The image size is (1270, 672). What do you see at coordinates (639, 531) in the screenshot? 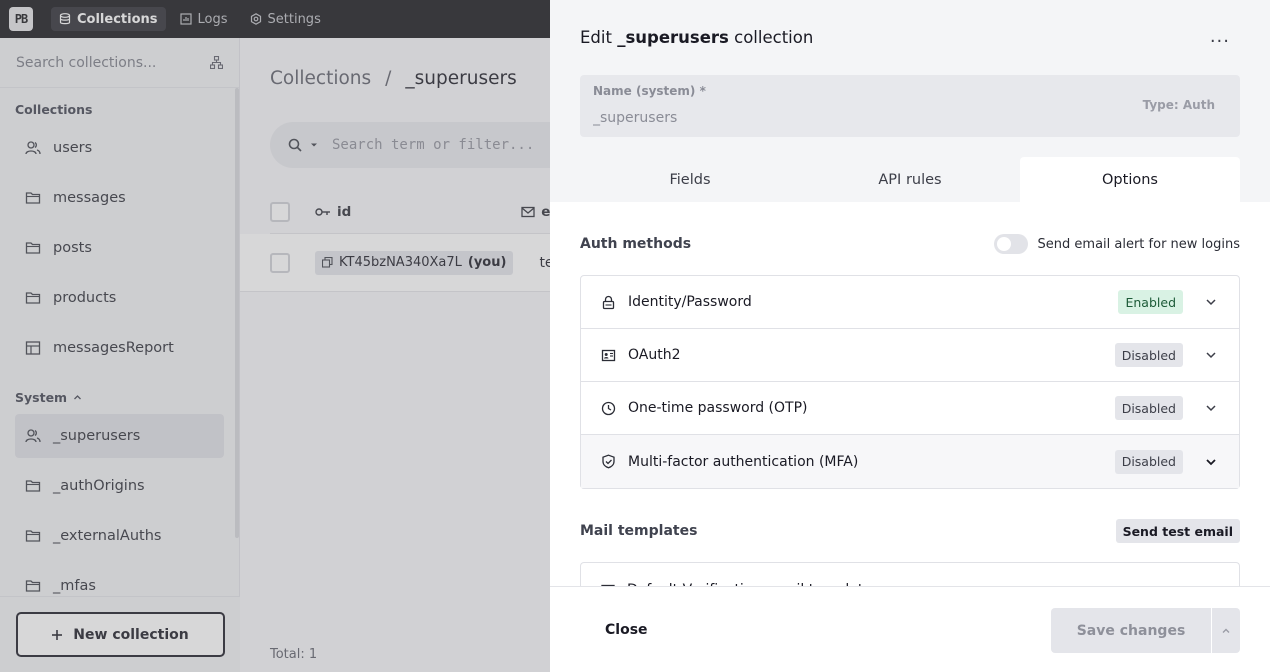
I see `mail-templates-label: Mail templates` at bounding box center [639, 531].